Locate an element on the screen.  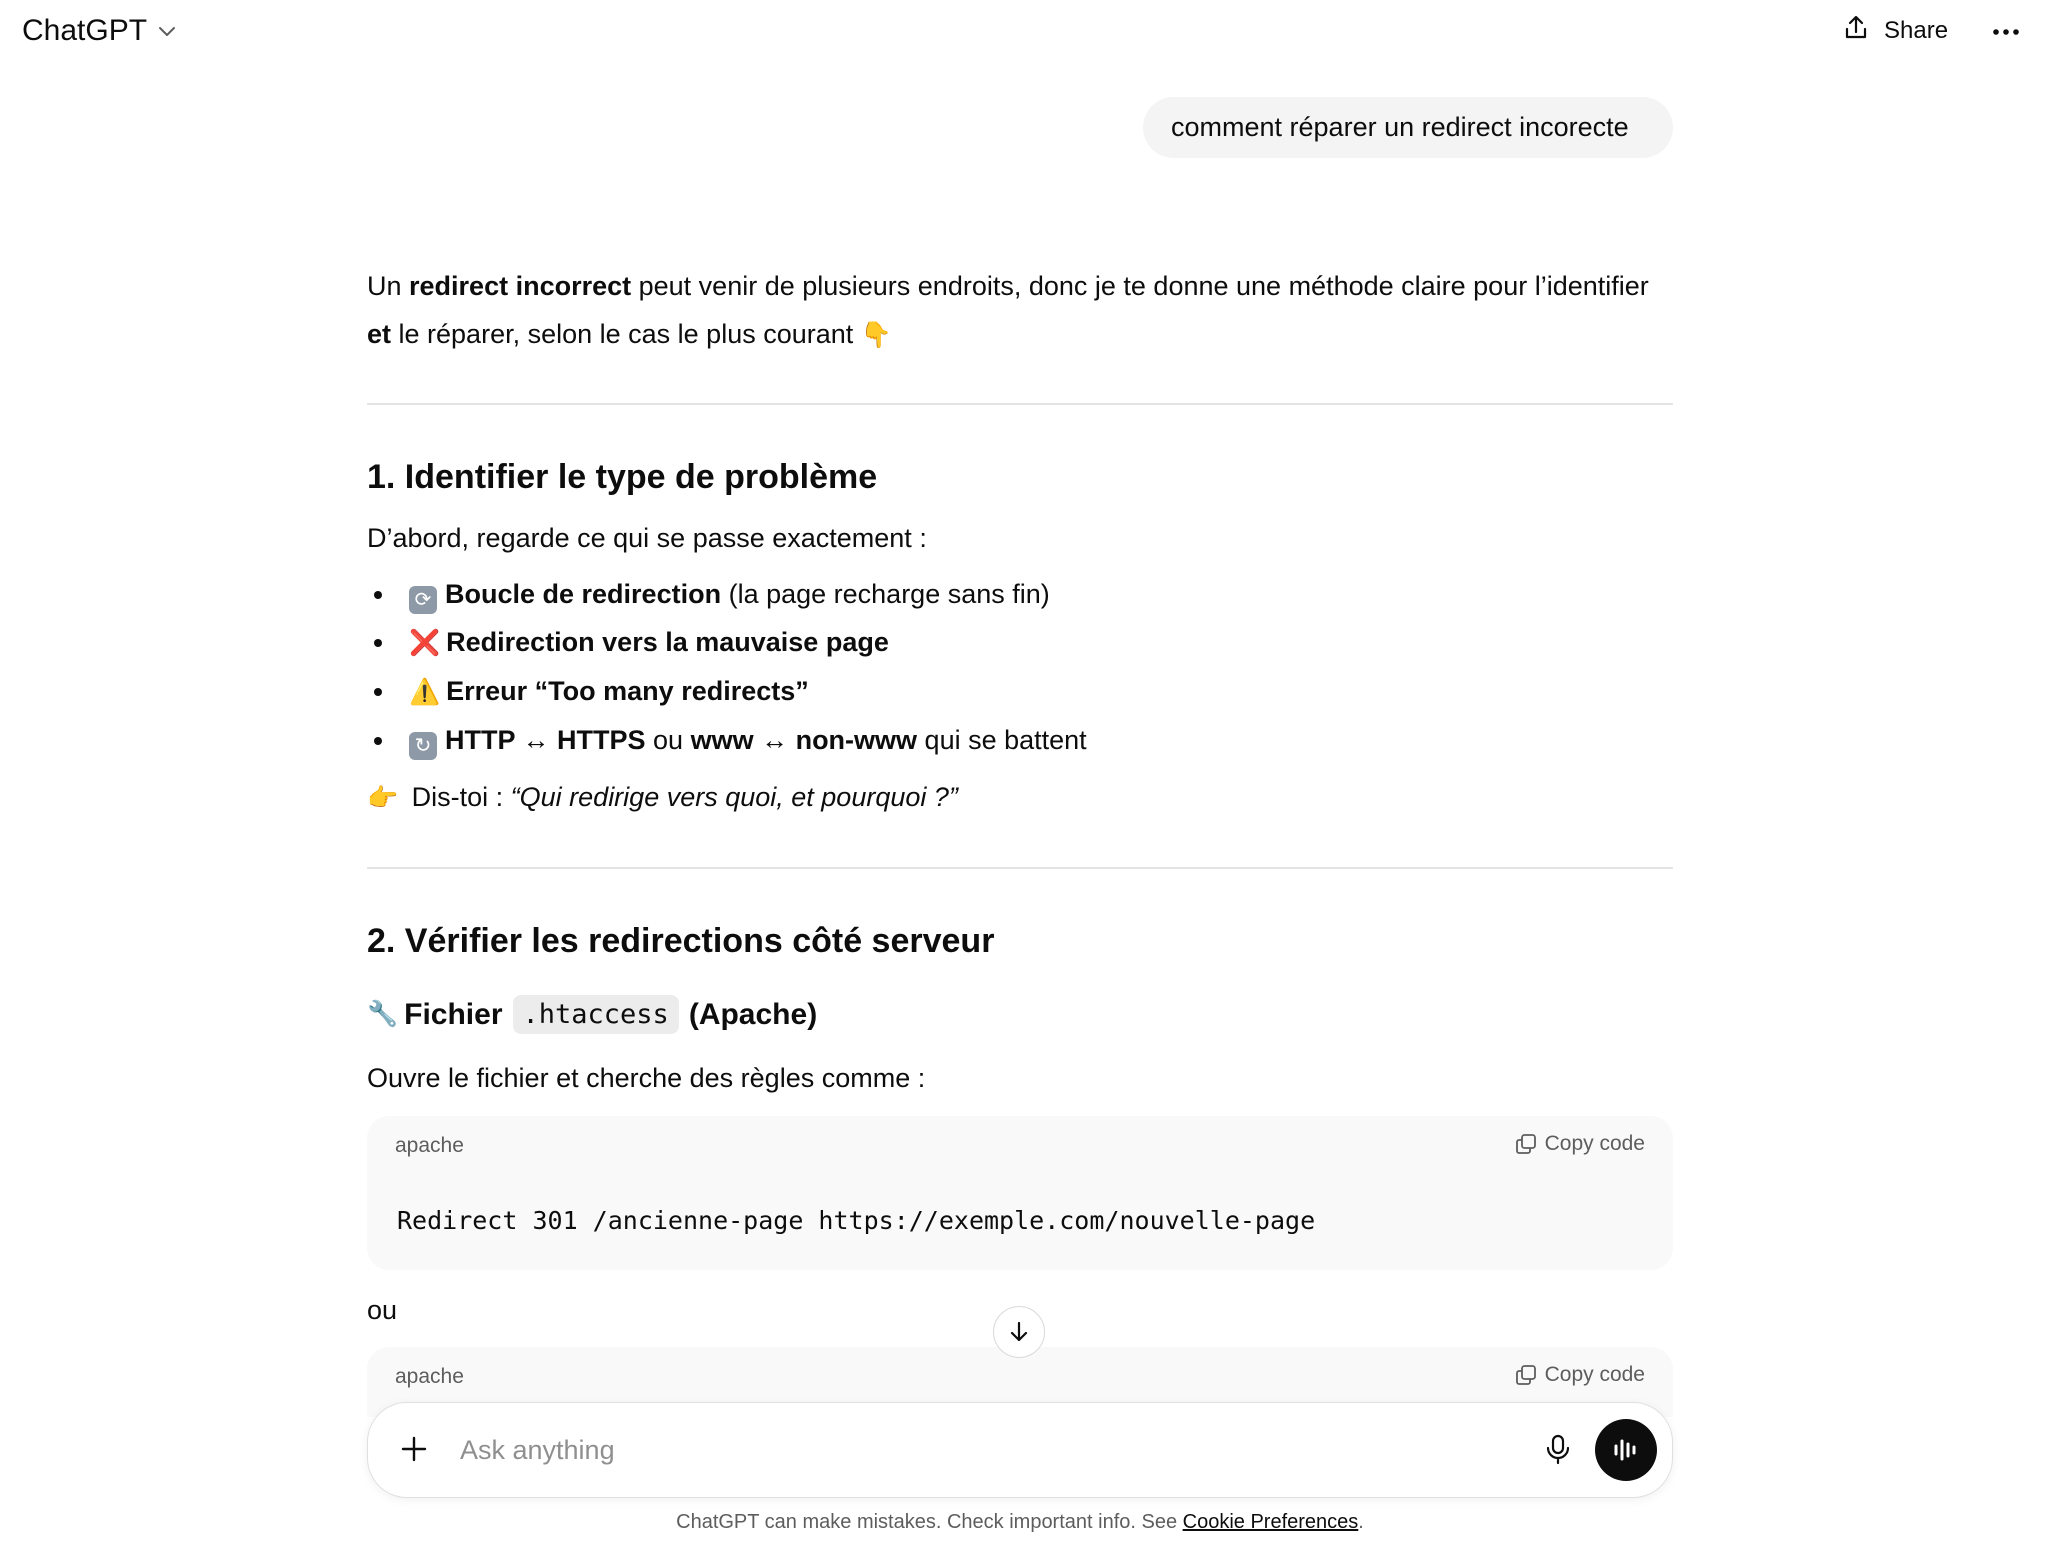
more-horizontal-icon is located at coordinates (2006, 32).